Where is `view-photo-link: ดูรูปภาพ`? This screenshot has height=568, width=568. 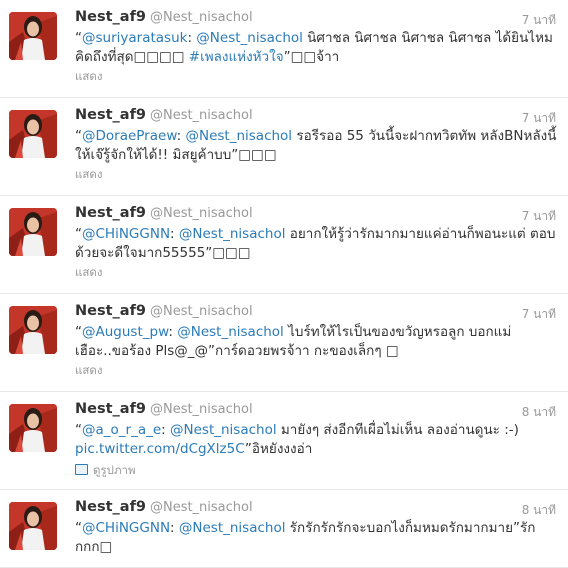 view-photo-link: ดูรูปภาพ is located at coordinates (105, 471).